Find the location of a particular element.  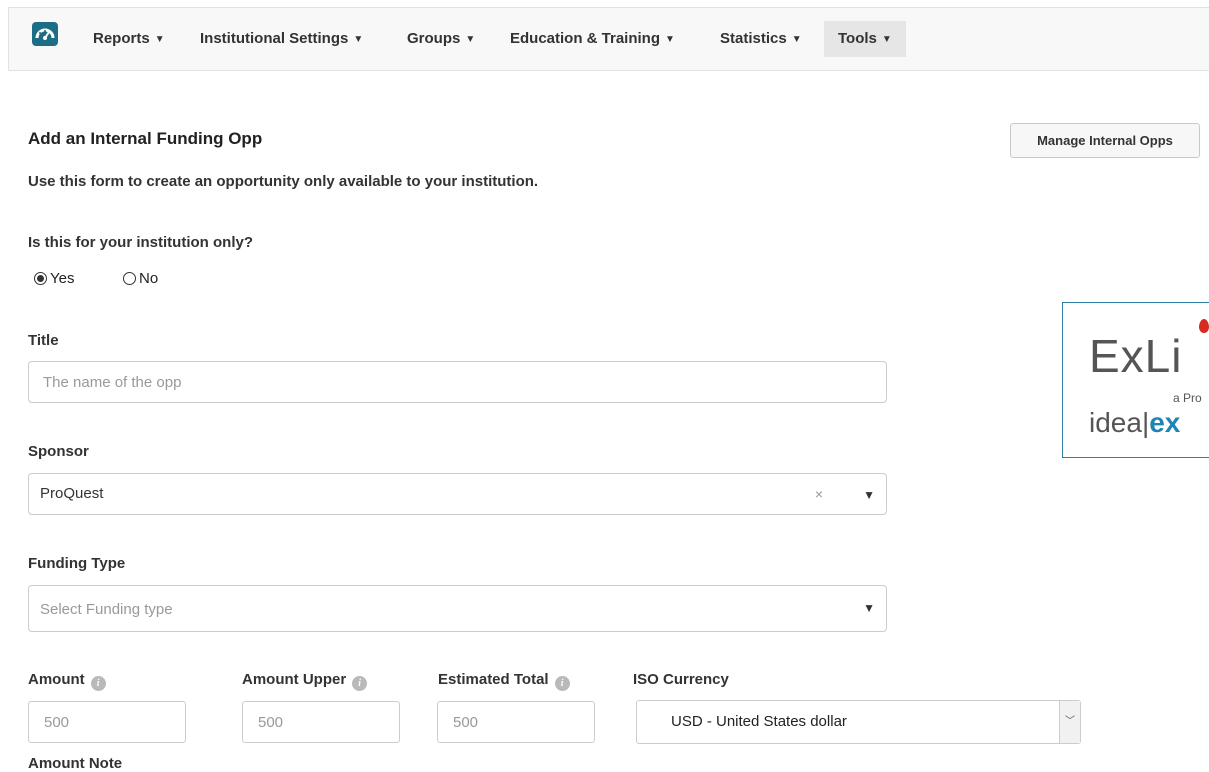

ad-brand-text: ExLi is located at coordinates (1136, 356).